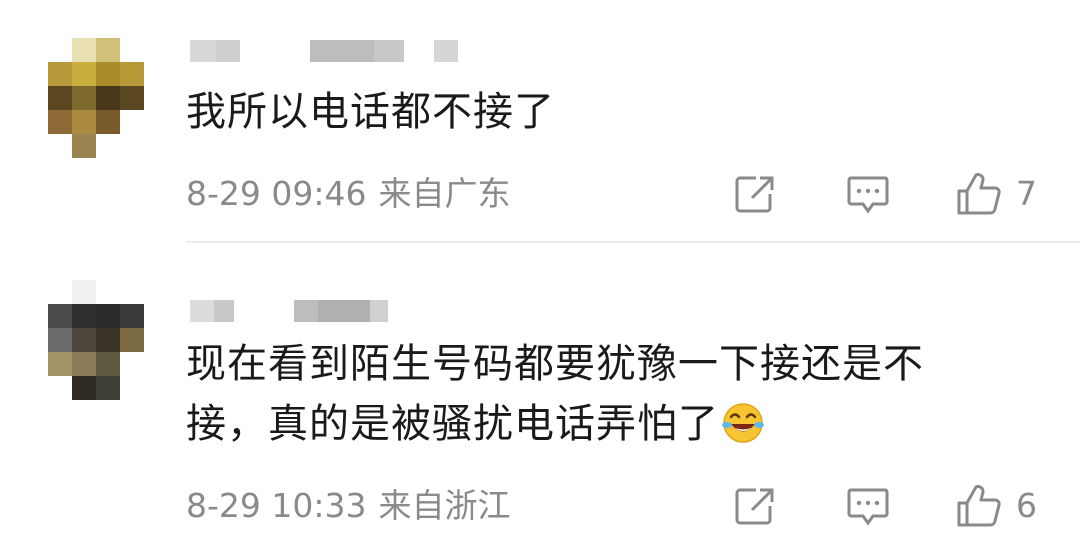 This screenshot has height=546, width=1080. What do you see at coordinates (555, 394) in the screenshot?
I see `comment-text: 现在看到陌生号码都要犹豫一下接还是不 接，真的是被骚扰电话弄怕了` at bounding box center [555, 394].